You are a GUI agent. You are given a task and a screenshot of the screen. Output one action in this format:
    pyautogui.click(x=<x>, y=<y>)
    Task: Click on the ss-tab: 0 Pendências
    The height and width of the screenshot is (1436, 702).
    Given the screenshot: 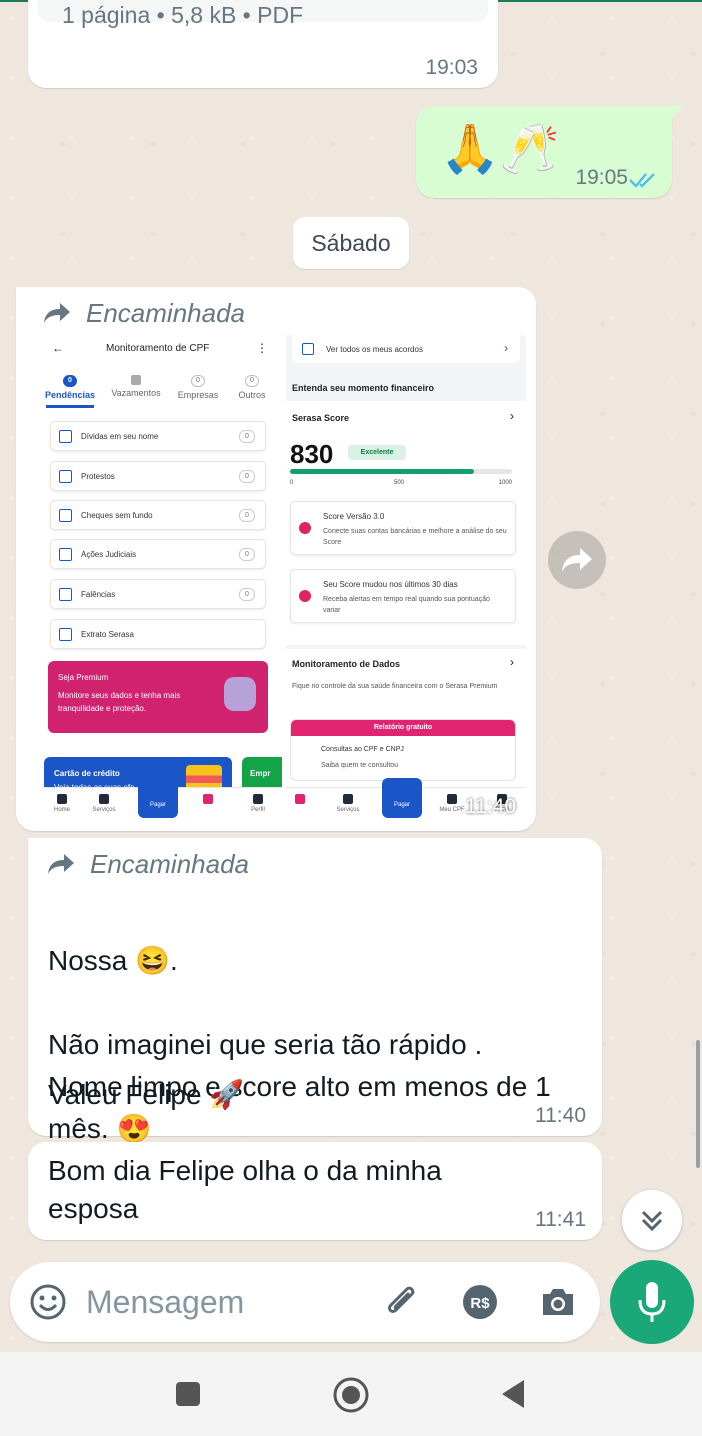 What is the action you would take?
    pyautogui.click(x=70, y=387)
    